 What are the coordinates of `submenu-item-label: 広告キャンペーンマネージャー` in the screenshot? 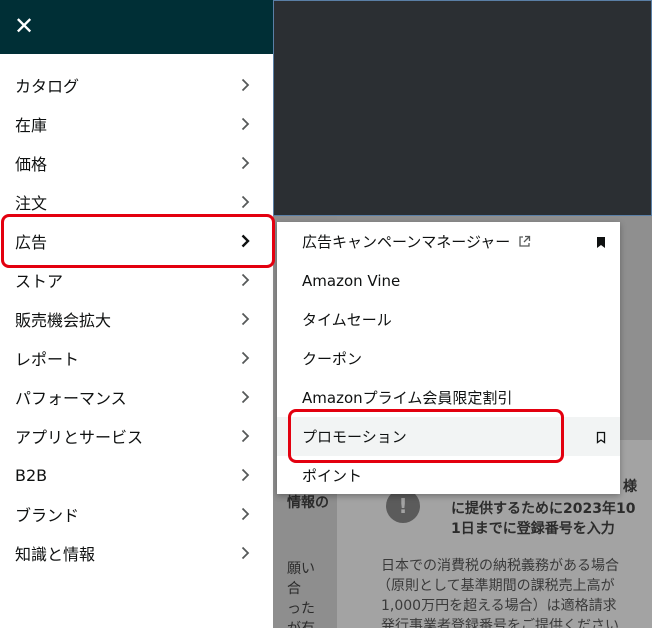 It's located at (406, 242).